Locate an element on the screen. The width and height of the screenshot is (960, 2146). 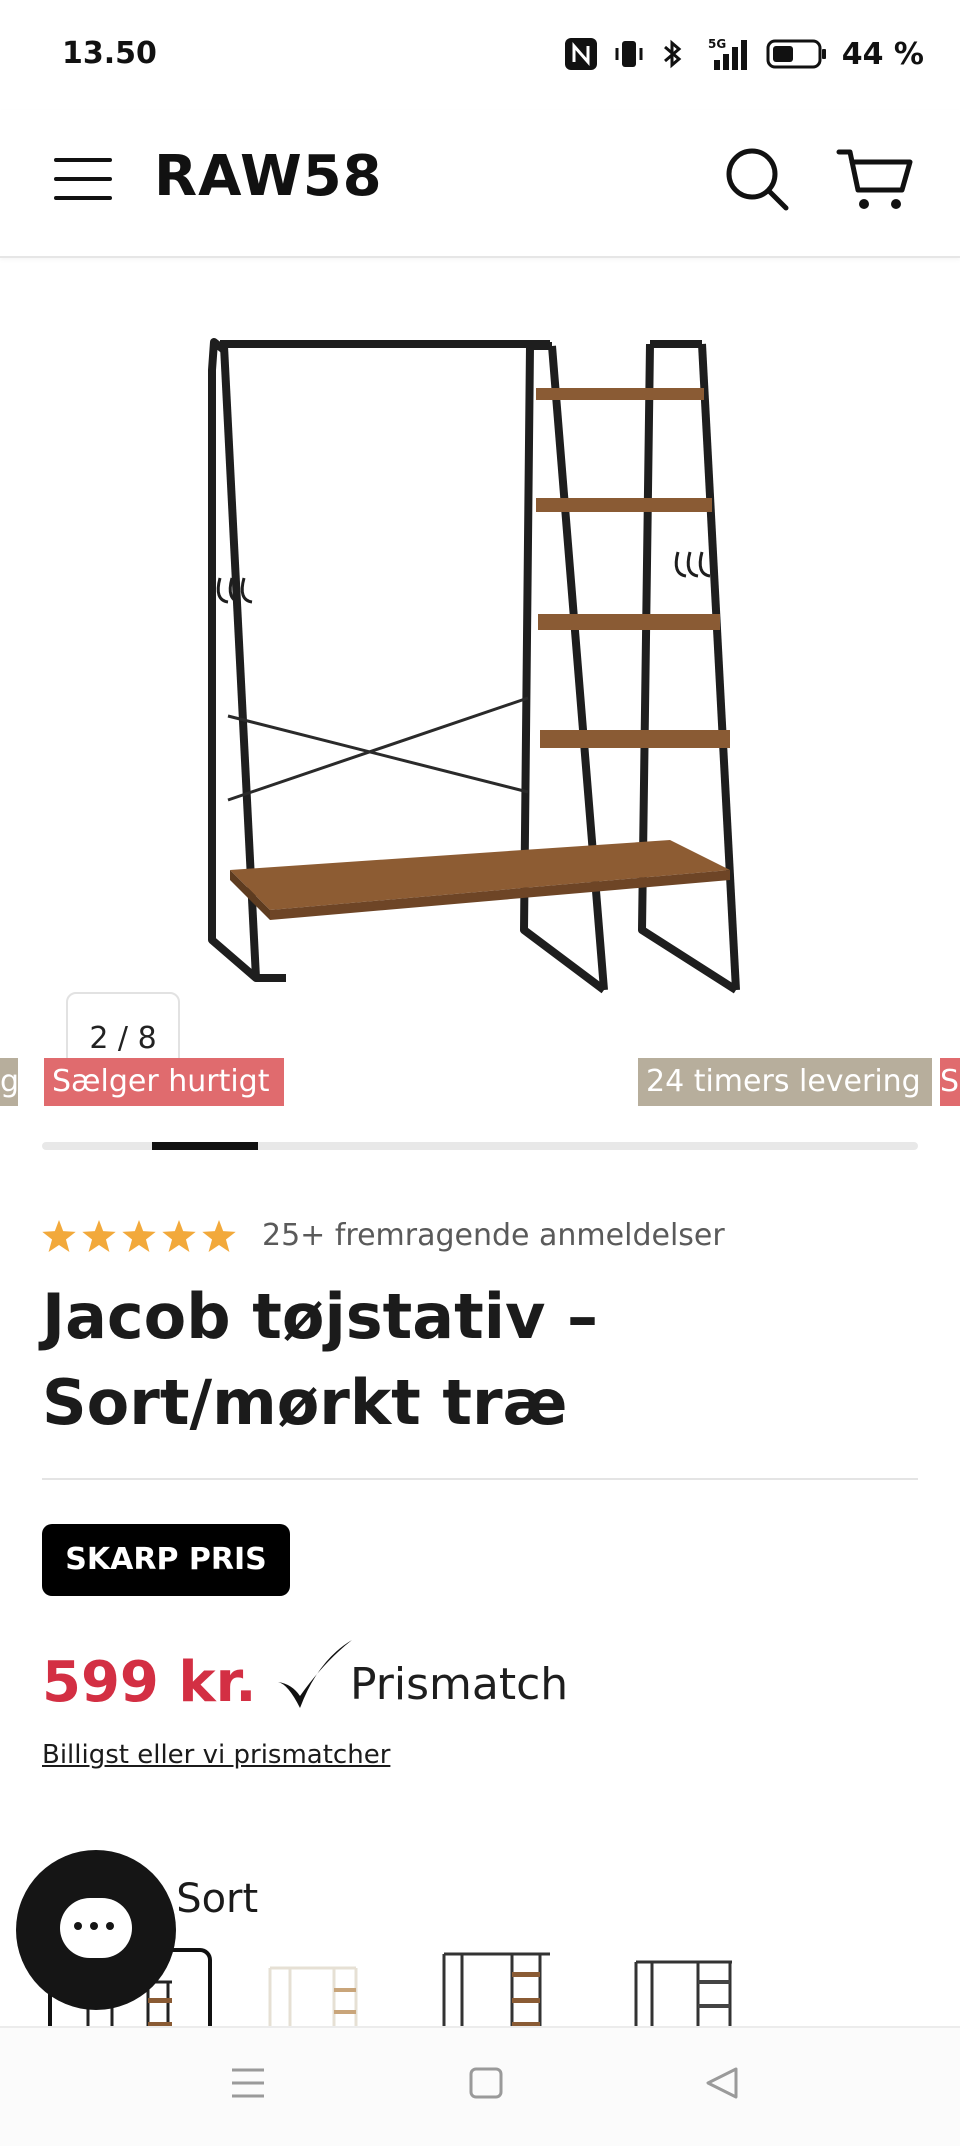
home-button is located at coordinates (486, 2085).